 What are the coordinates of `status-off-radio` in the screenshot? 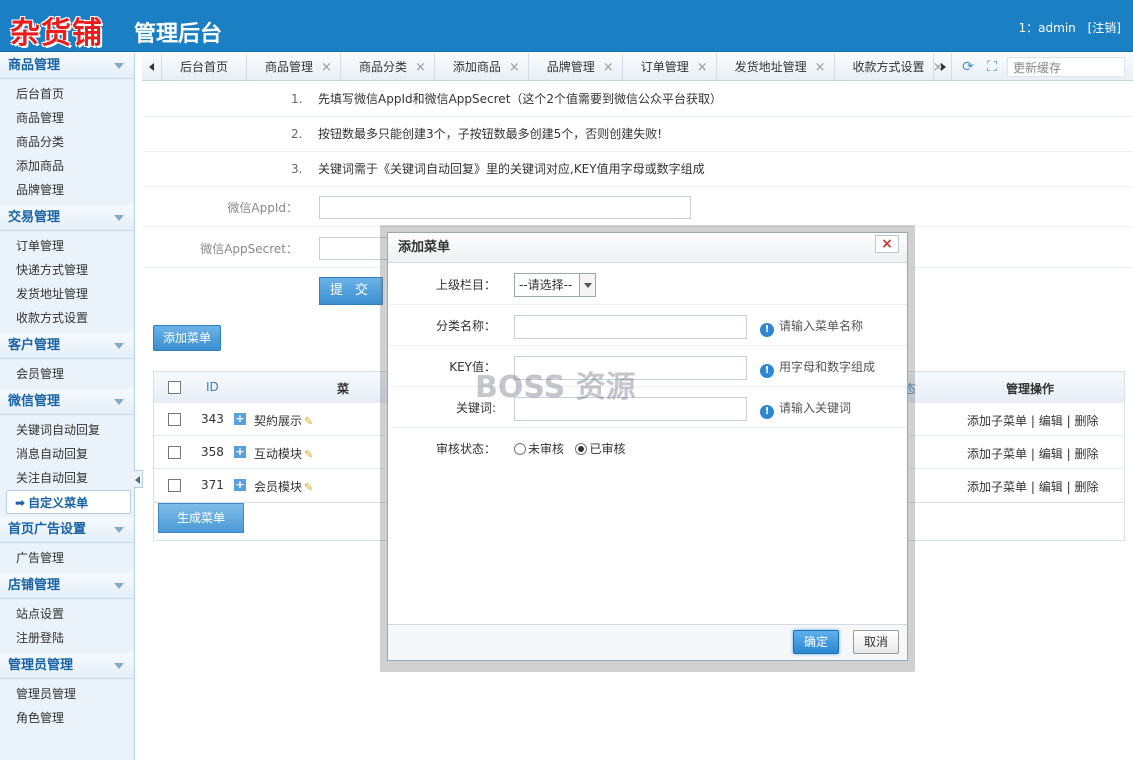 It's located at (520, 449).